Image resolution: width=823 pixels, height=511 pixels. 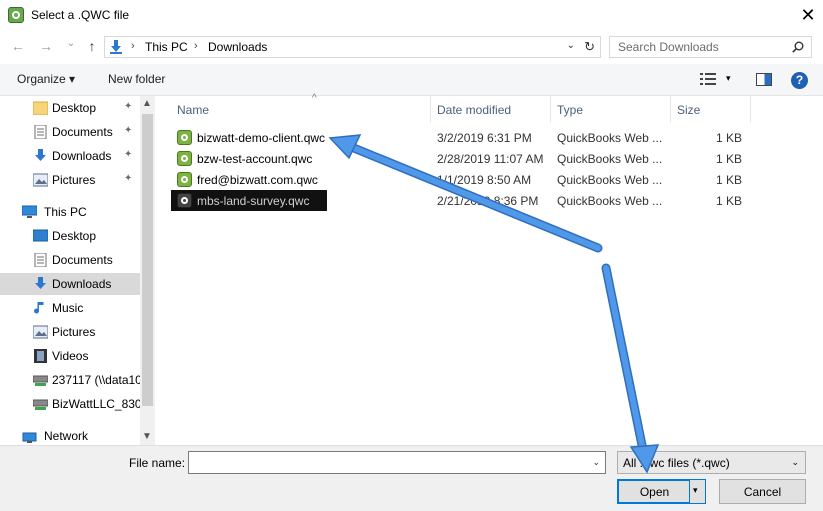 I want to click on file-type-filter-select: All .qwc files (*.qwc) ⌄, so click(x=711, y=462).